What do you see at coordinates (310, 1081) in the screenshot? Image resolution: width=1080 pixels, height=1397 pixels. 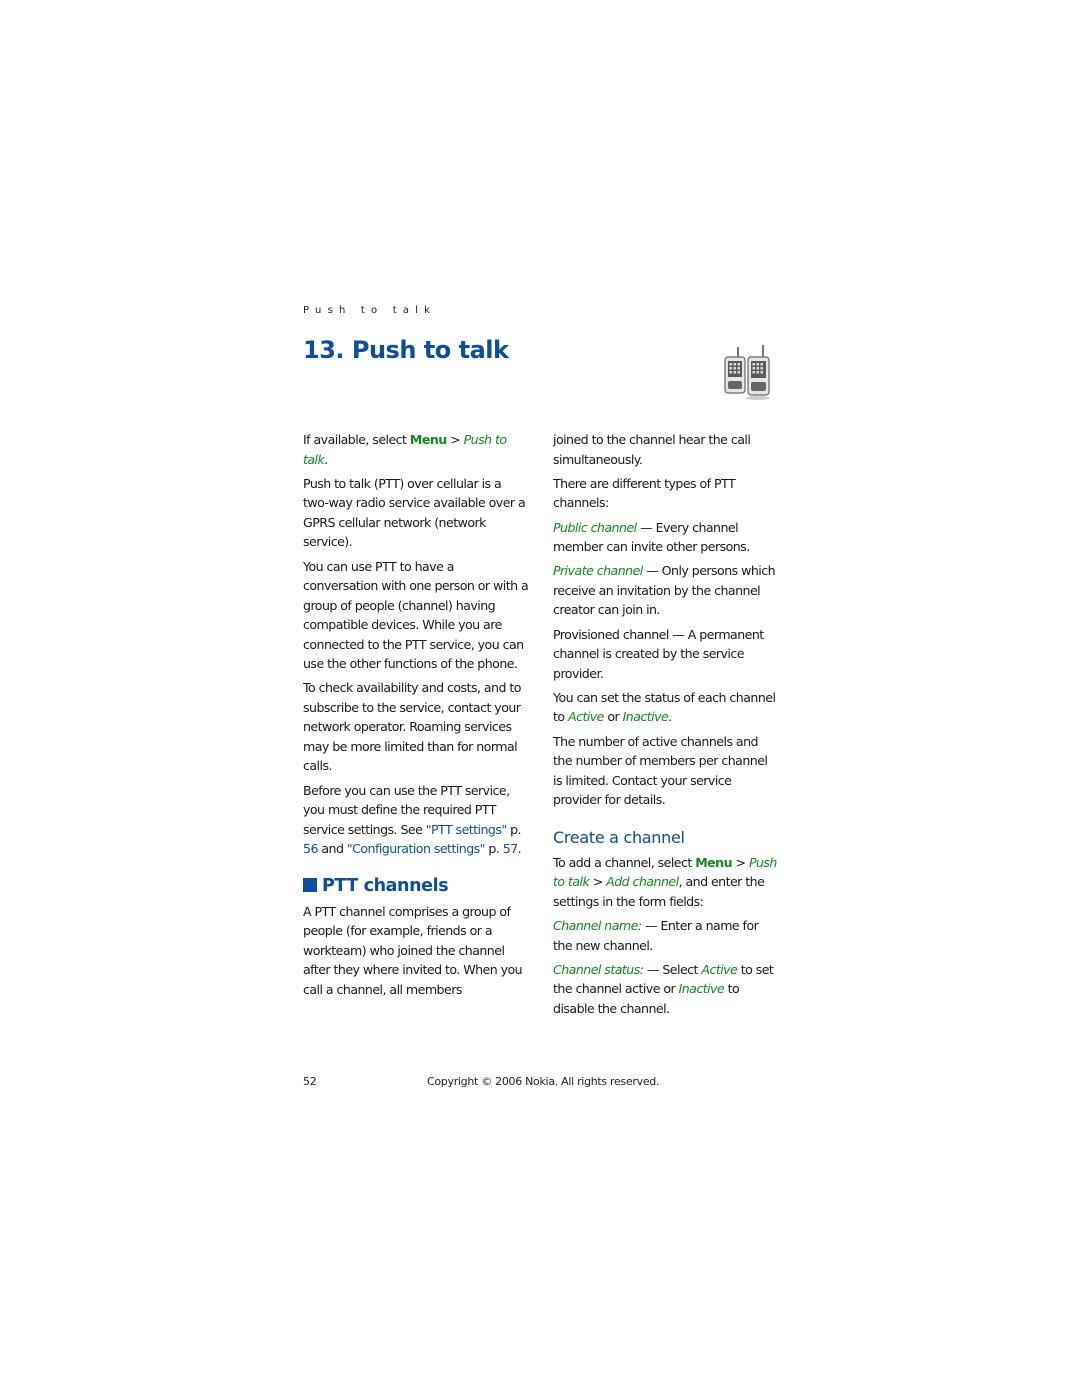 I see `page-number: 52` at bounding box center [310, 1081].